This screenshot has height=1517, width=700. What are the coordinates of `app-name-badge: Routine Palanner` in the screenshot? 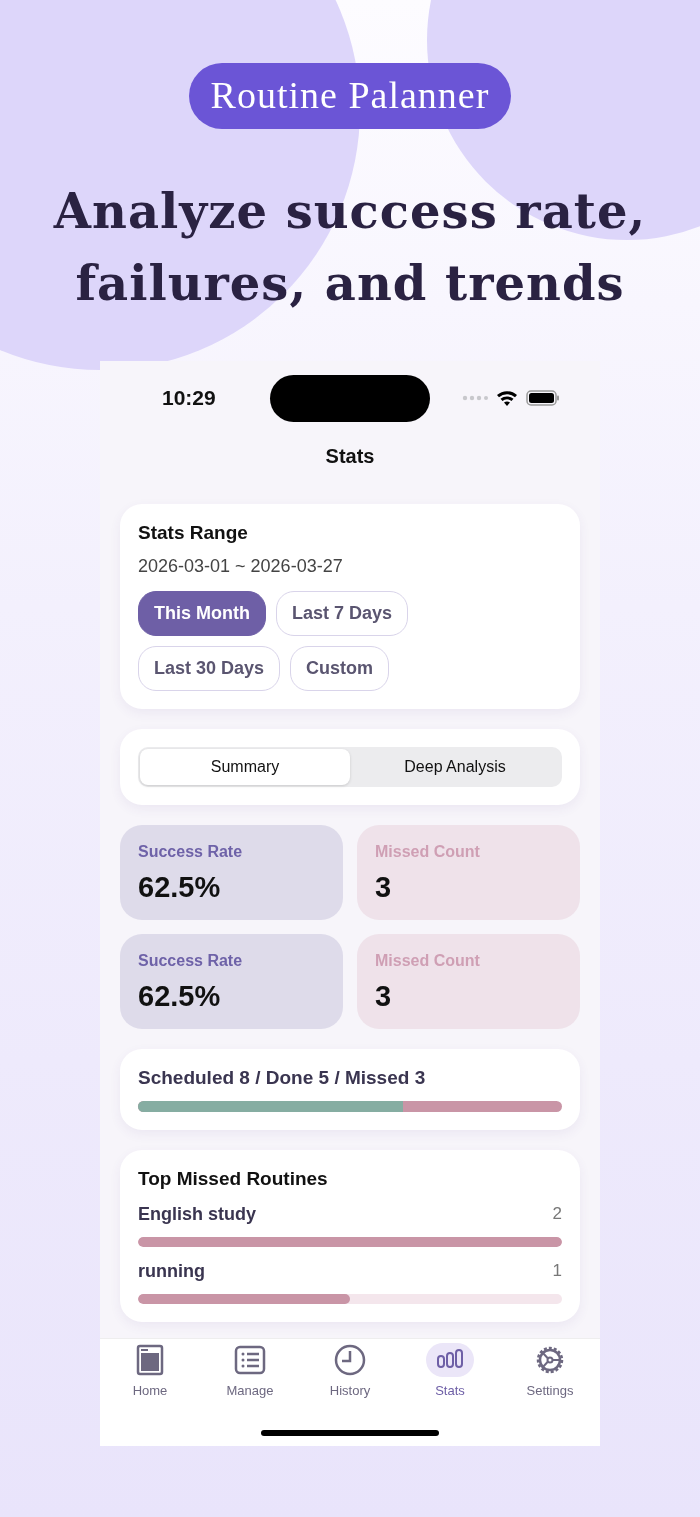 It's located at (350, 96).